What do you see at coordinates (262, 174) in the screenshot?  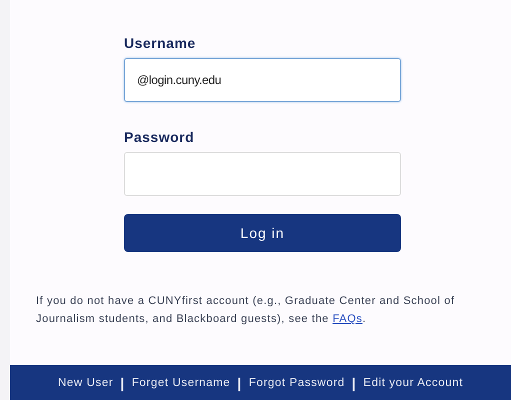 I see `password-field` at bounding box center [262, 174].